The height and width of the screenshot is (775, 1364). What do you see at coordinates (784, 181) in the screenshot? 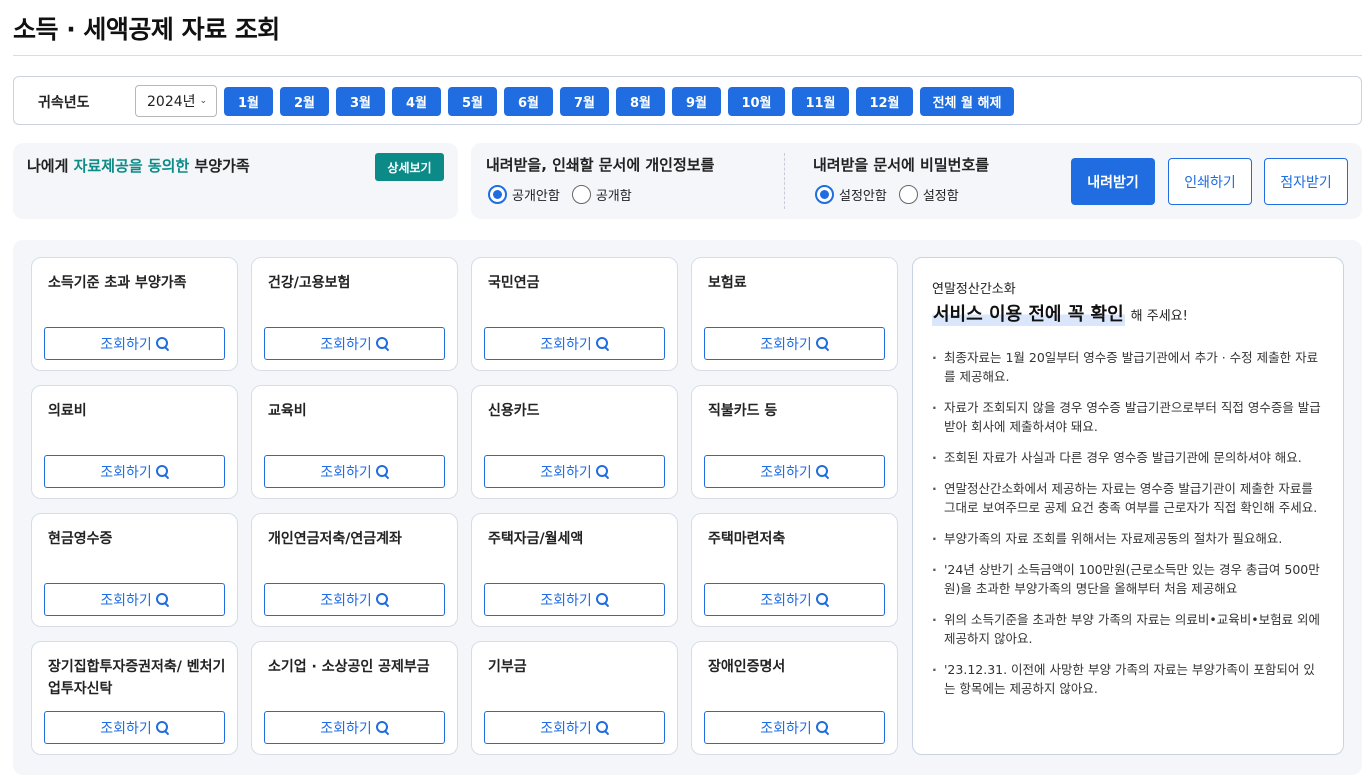
I see `options-divider` at bounding box center [784, 181].